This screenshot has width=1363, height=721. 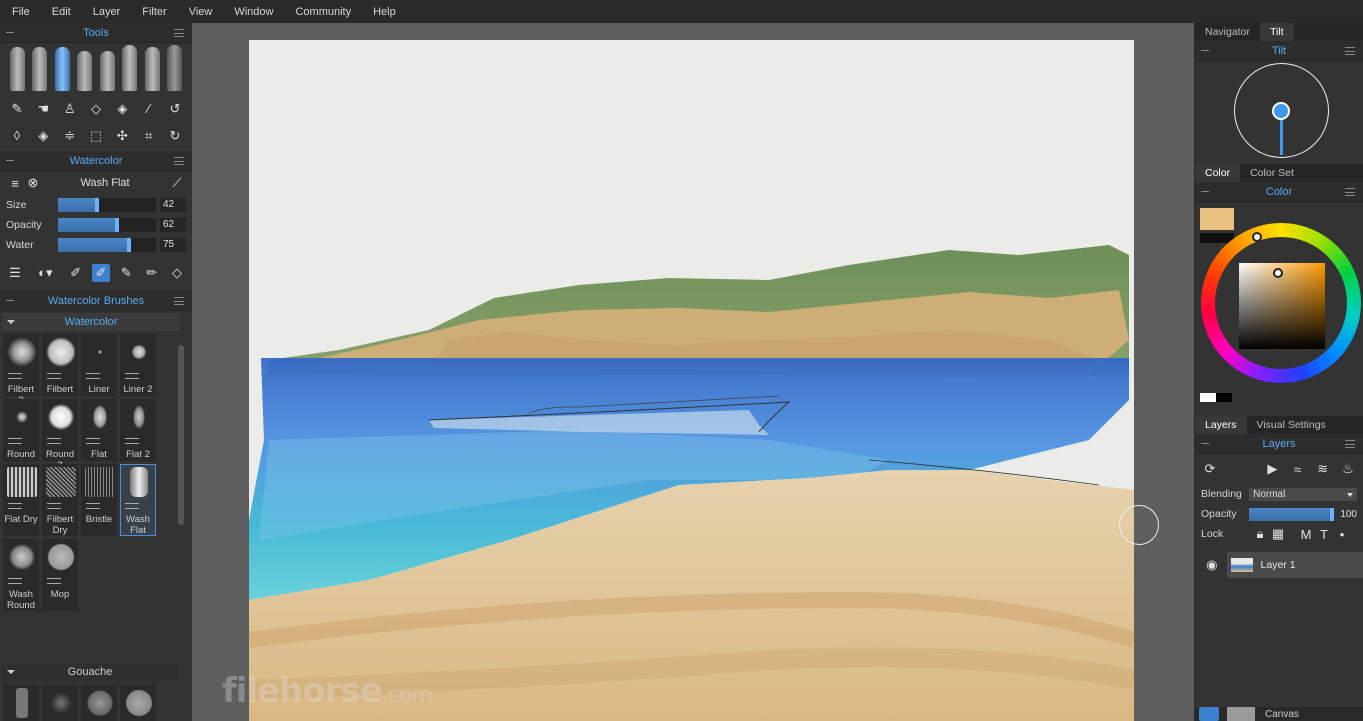 What do you see at coordinates (138, 500) in the screenshot?
I see `brush-preset-selected: Wash Flat` at bounding box center [138, 500].